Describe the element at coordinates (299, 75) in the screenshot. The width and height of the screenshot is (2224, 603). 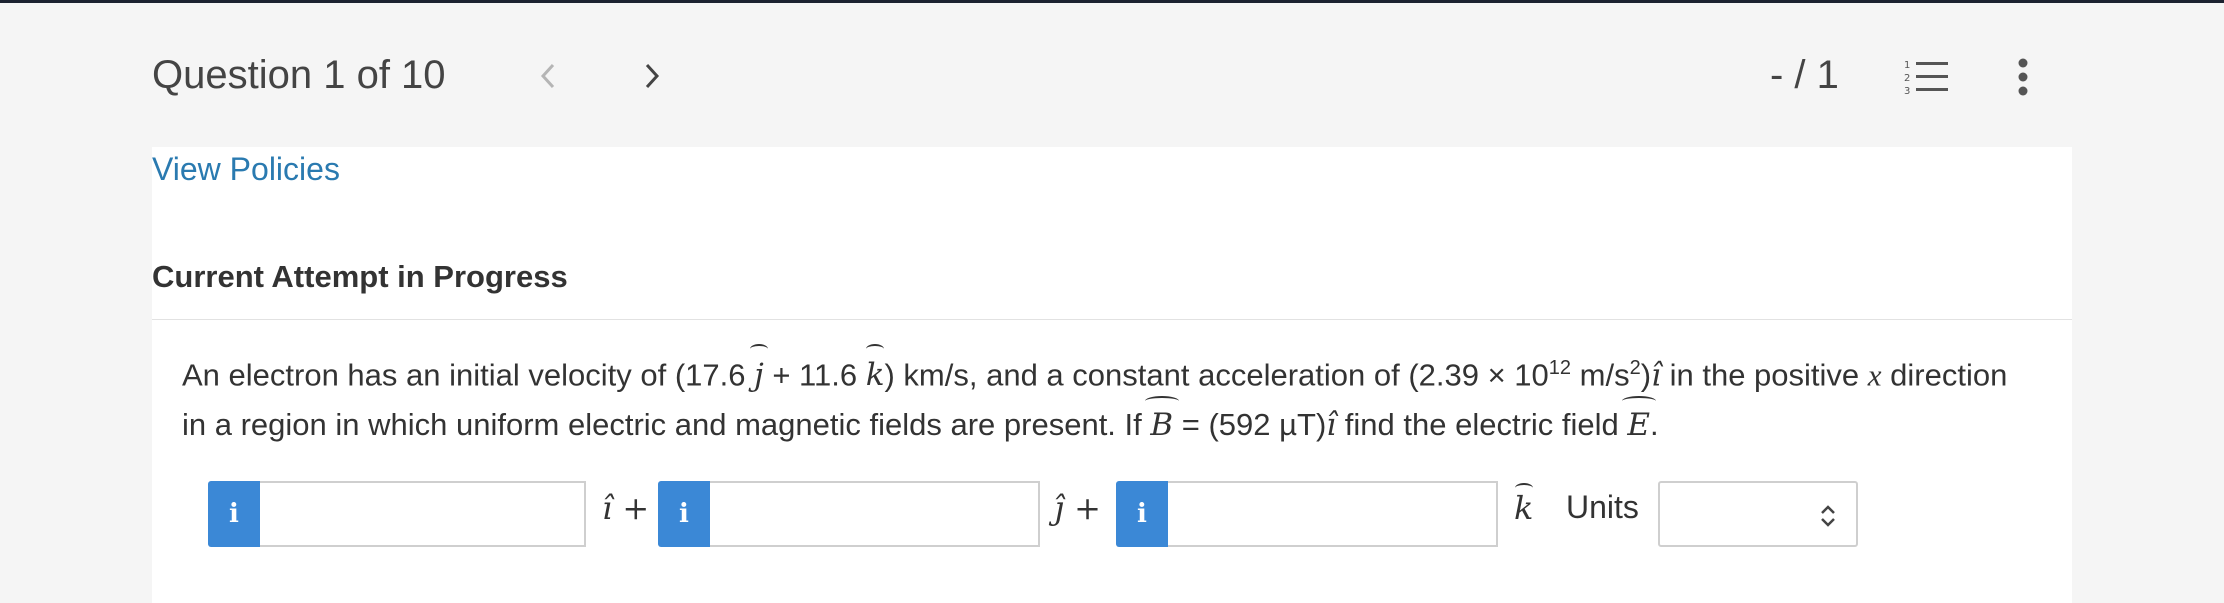
I see `question-counter: Question 1 of 10` at that location.